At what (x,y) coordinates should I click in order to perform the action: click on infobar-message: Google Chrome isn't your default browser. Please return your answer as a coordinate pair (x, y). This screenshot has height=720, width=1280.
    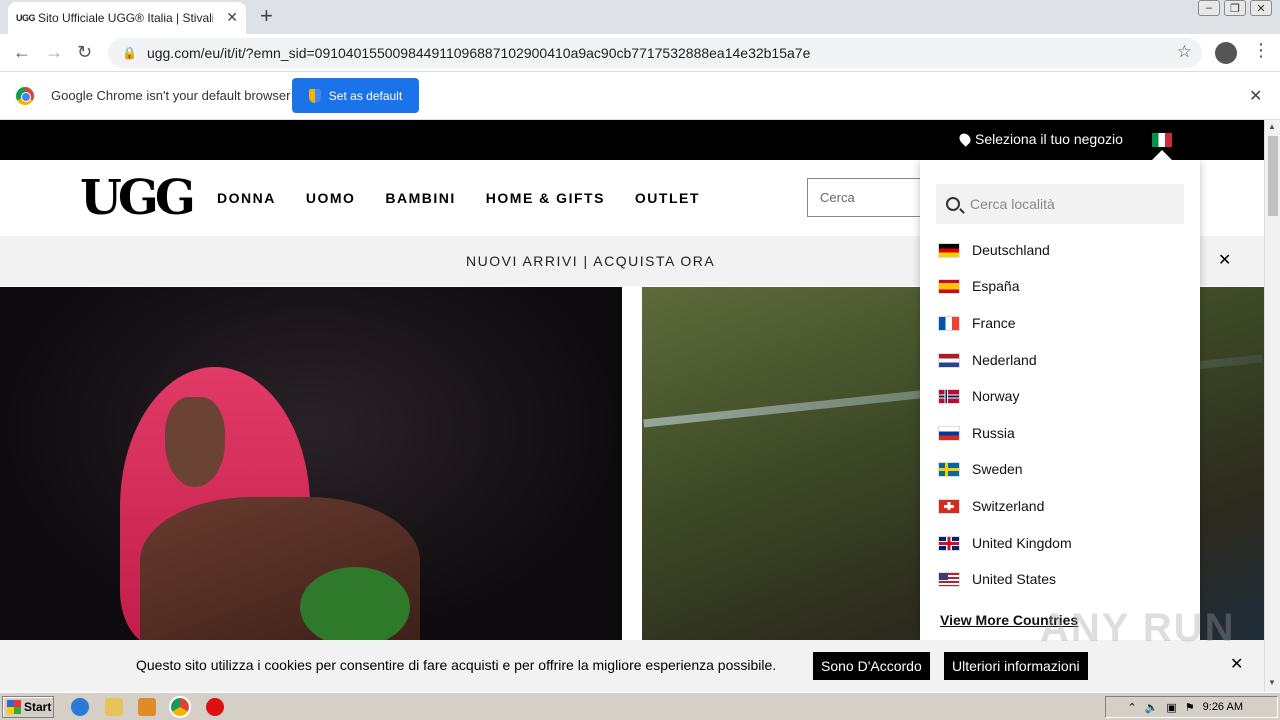
    Looking at the image, I should click on (171, 95).